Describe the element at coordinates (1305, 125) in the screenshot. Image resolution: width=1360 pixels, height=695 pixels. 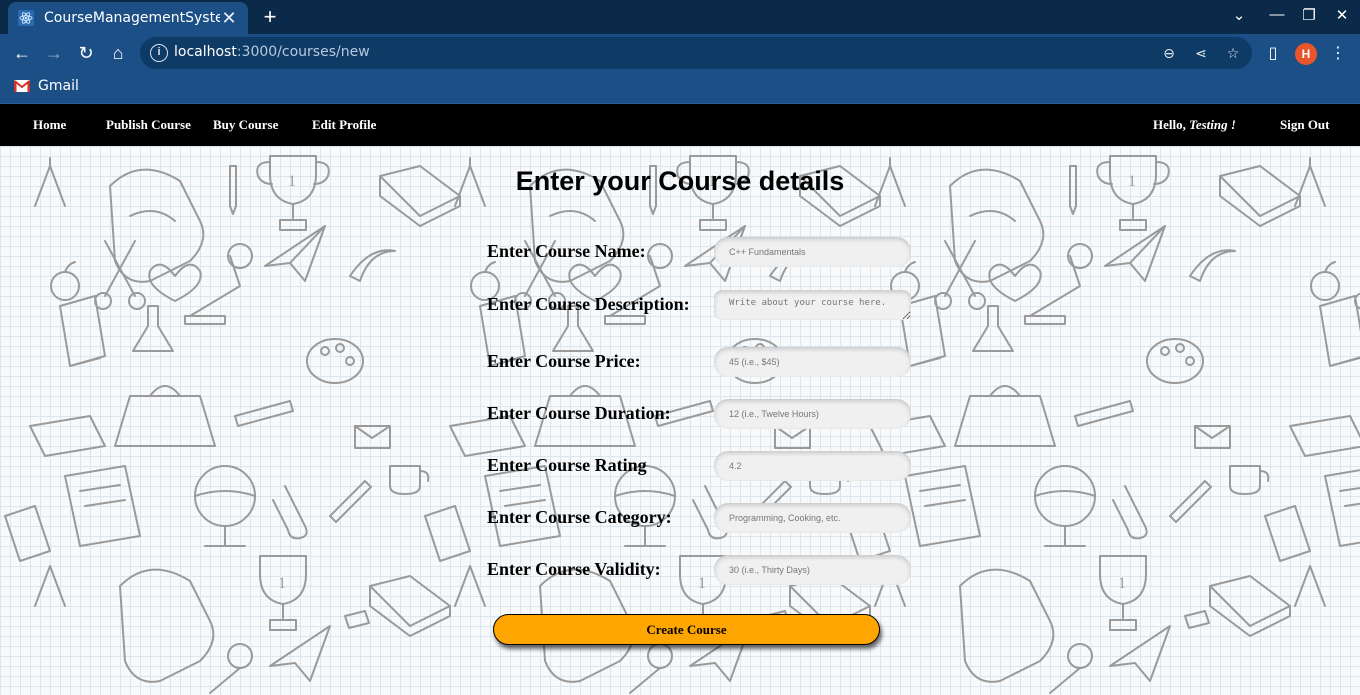
I see `sign-out-link: Sign Out` at that location.